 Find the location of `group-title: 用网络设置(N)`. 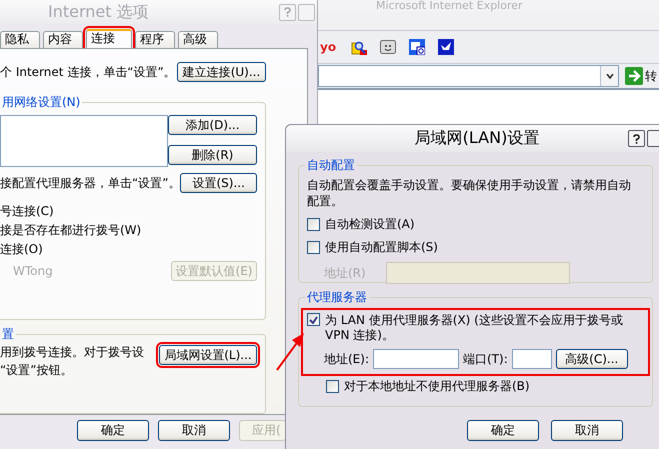

group-title: 用网络设置(N) is located at coordinates (41, 102).